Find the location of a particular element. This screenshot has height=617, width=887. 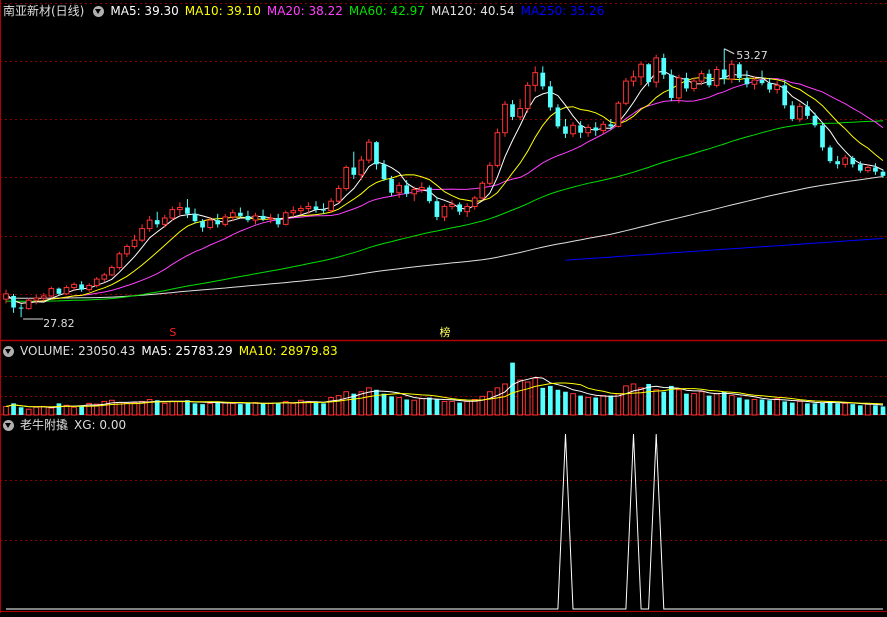

ma5-label: MA5: 39.30 is located at coordinates (144, 11).